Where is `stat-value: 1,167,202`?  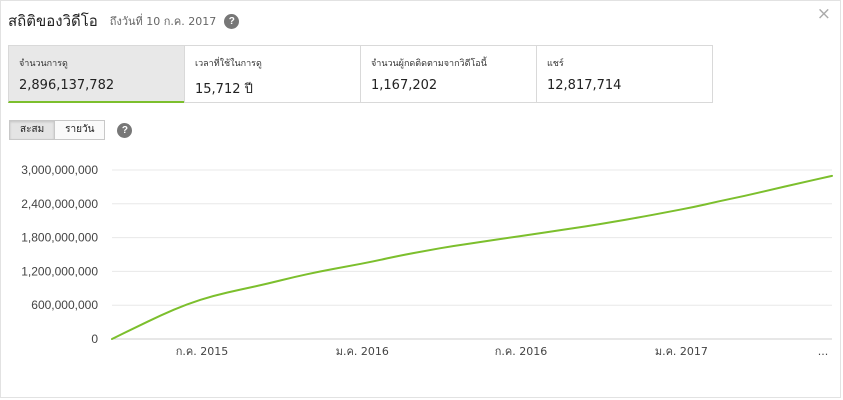
stat-value: 1,167,202 is located at coordinates (404, 85).